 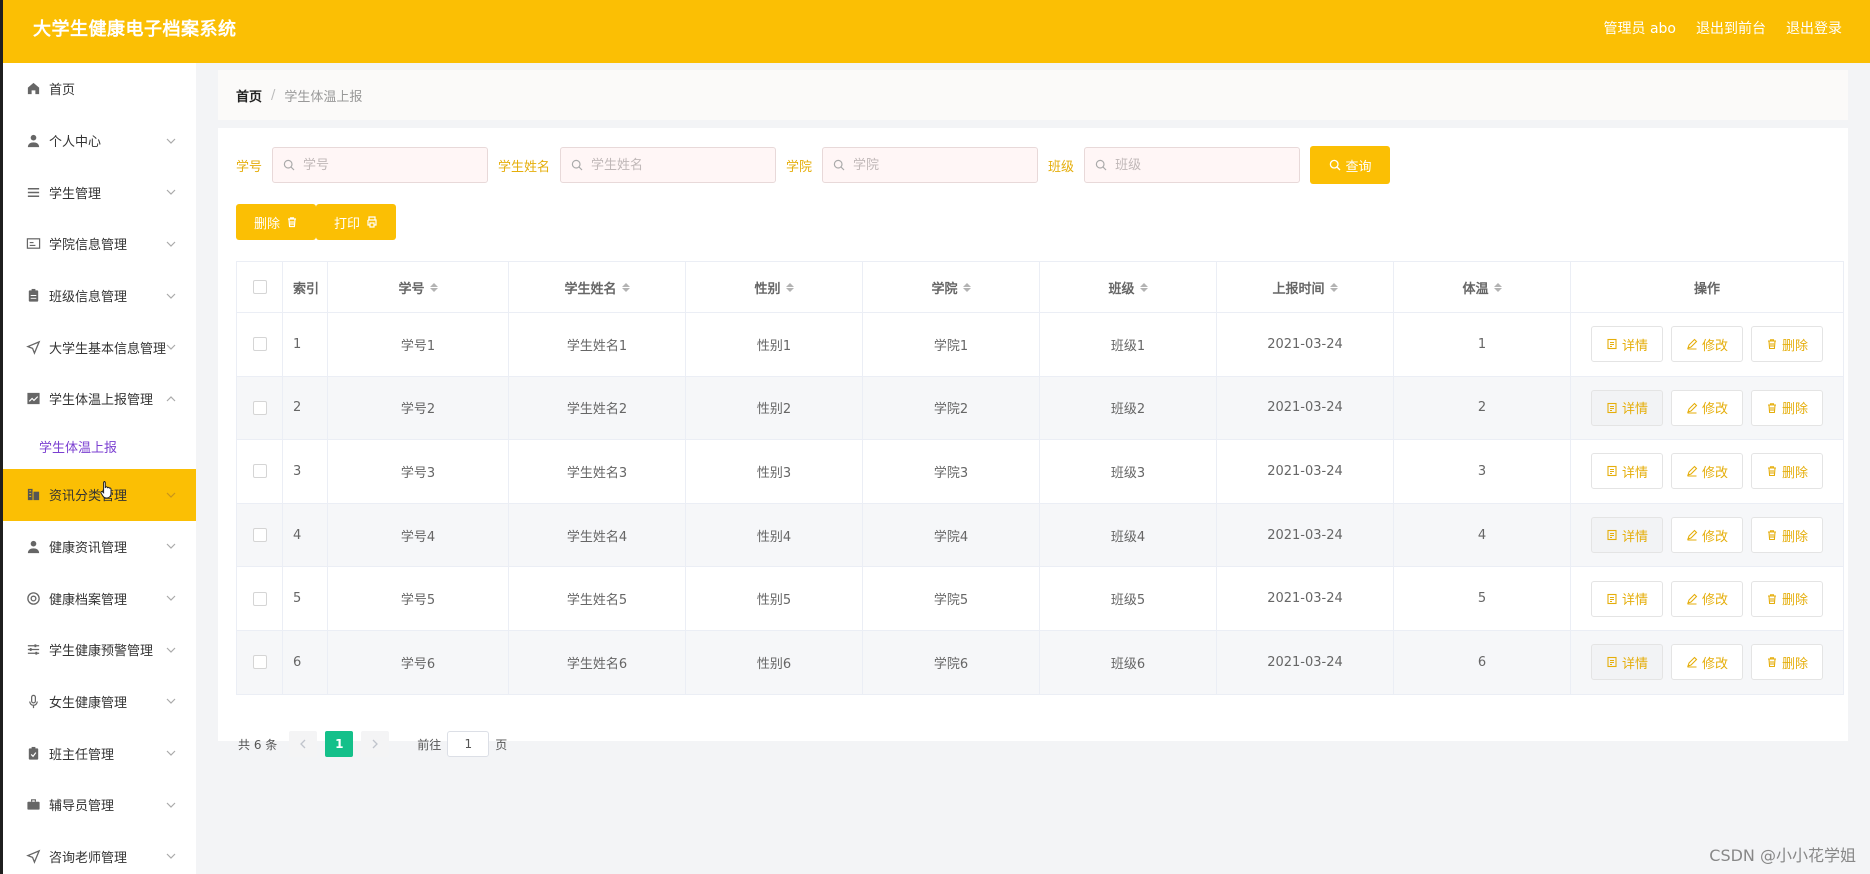 I want to click on admin-user-link: 管理员 abo, so click(x=1640, y=28).